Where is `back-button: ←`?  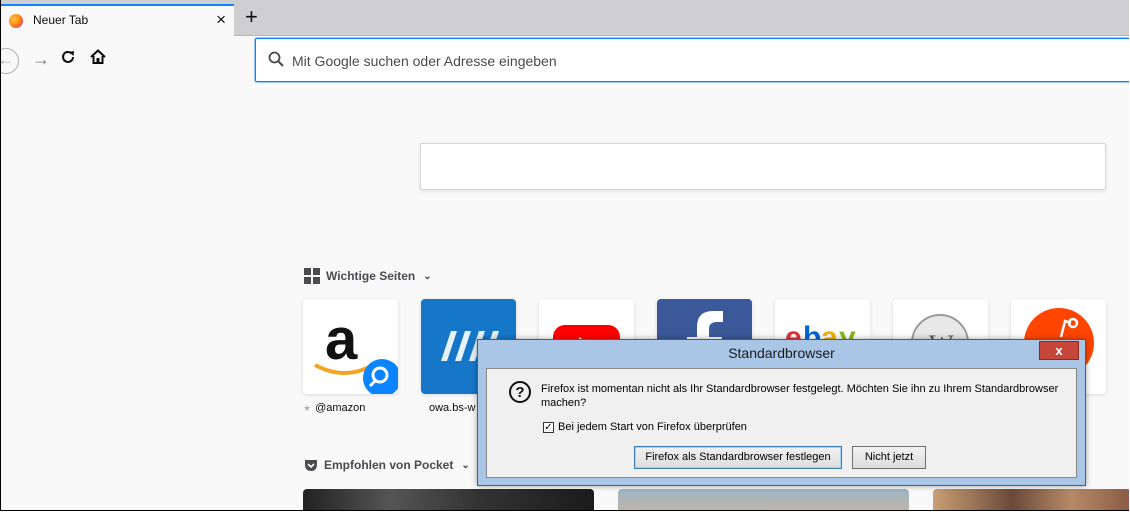
back-button: ← is located at coordinates (10, 61).